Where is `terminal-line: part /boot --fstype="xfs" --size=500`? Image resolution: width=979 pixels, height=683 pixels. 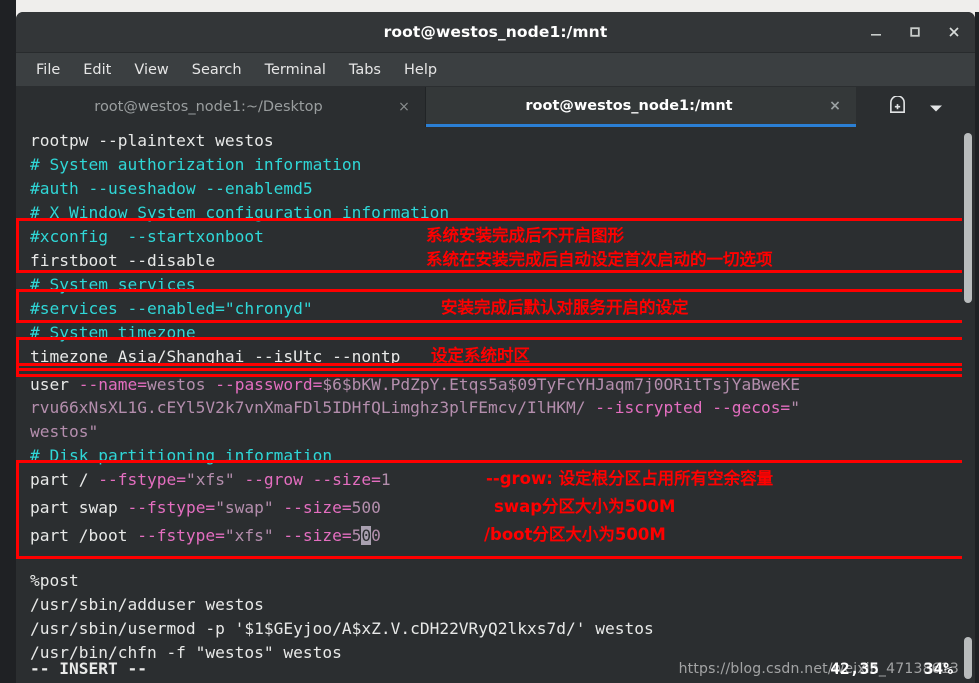 terminal-line: part /boot --fstype="xfs" --size=500 is located at coordinates (205, 535).